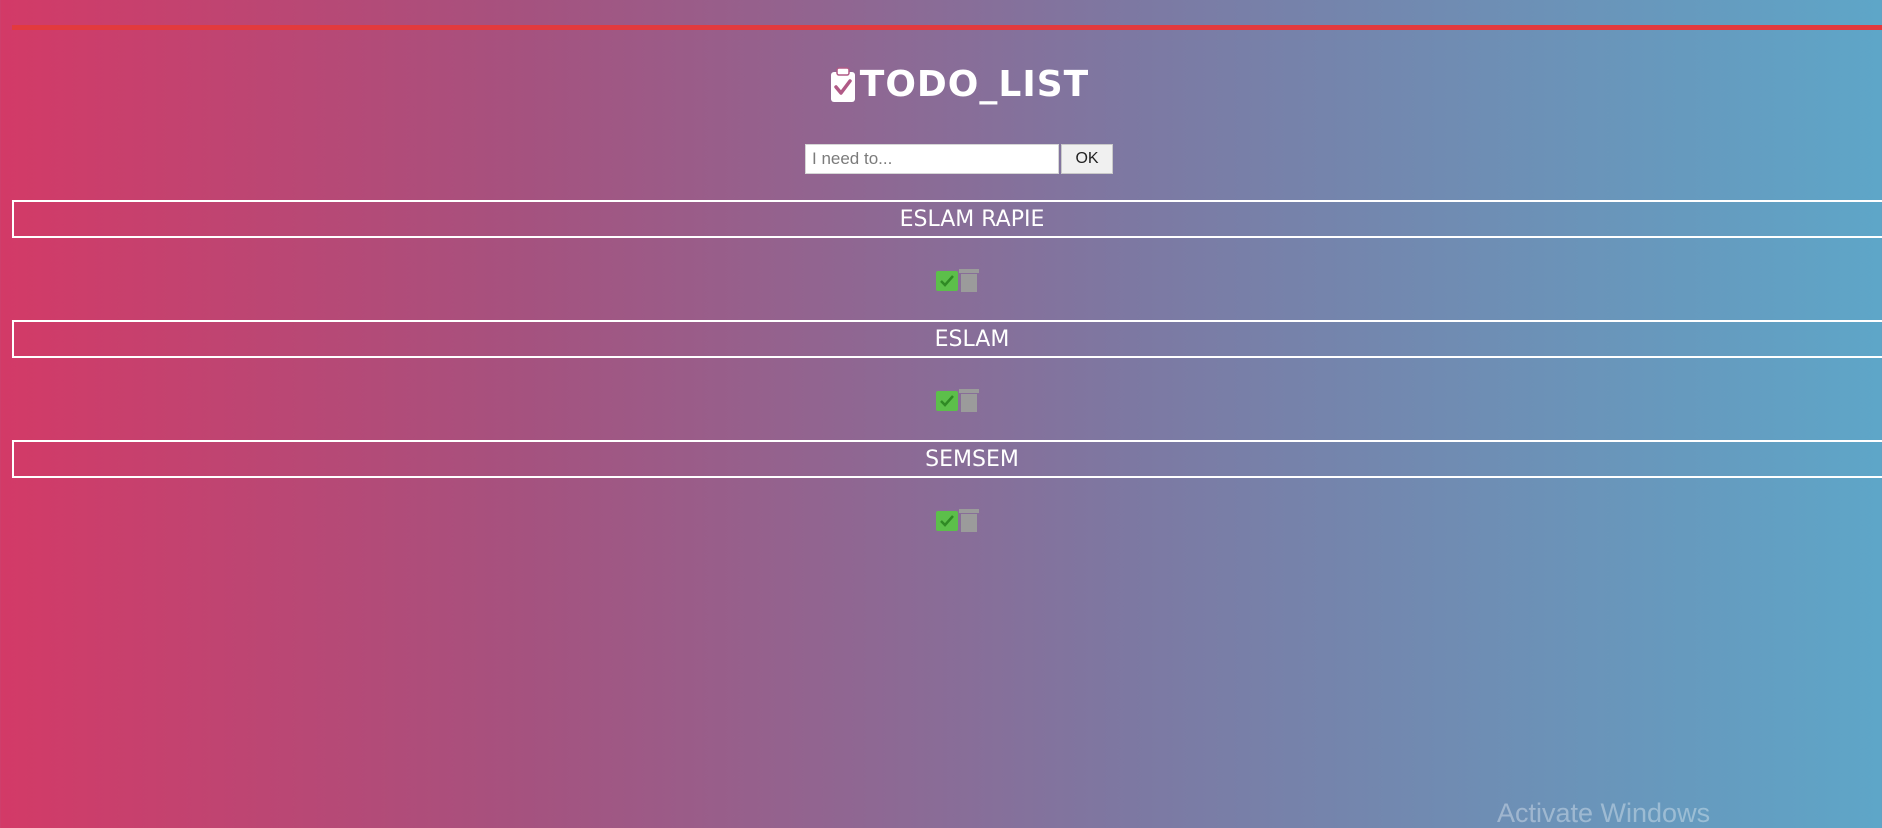  What do you see at coordinates (1604, 813) in the screenshot?
I see `activate-windows-watermark: Activate Windows` at bounding box center [1604, 813].